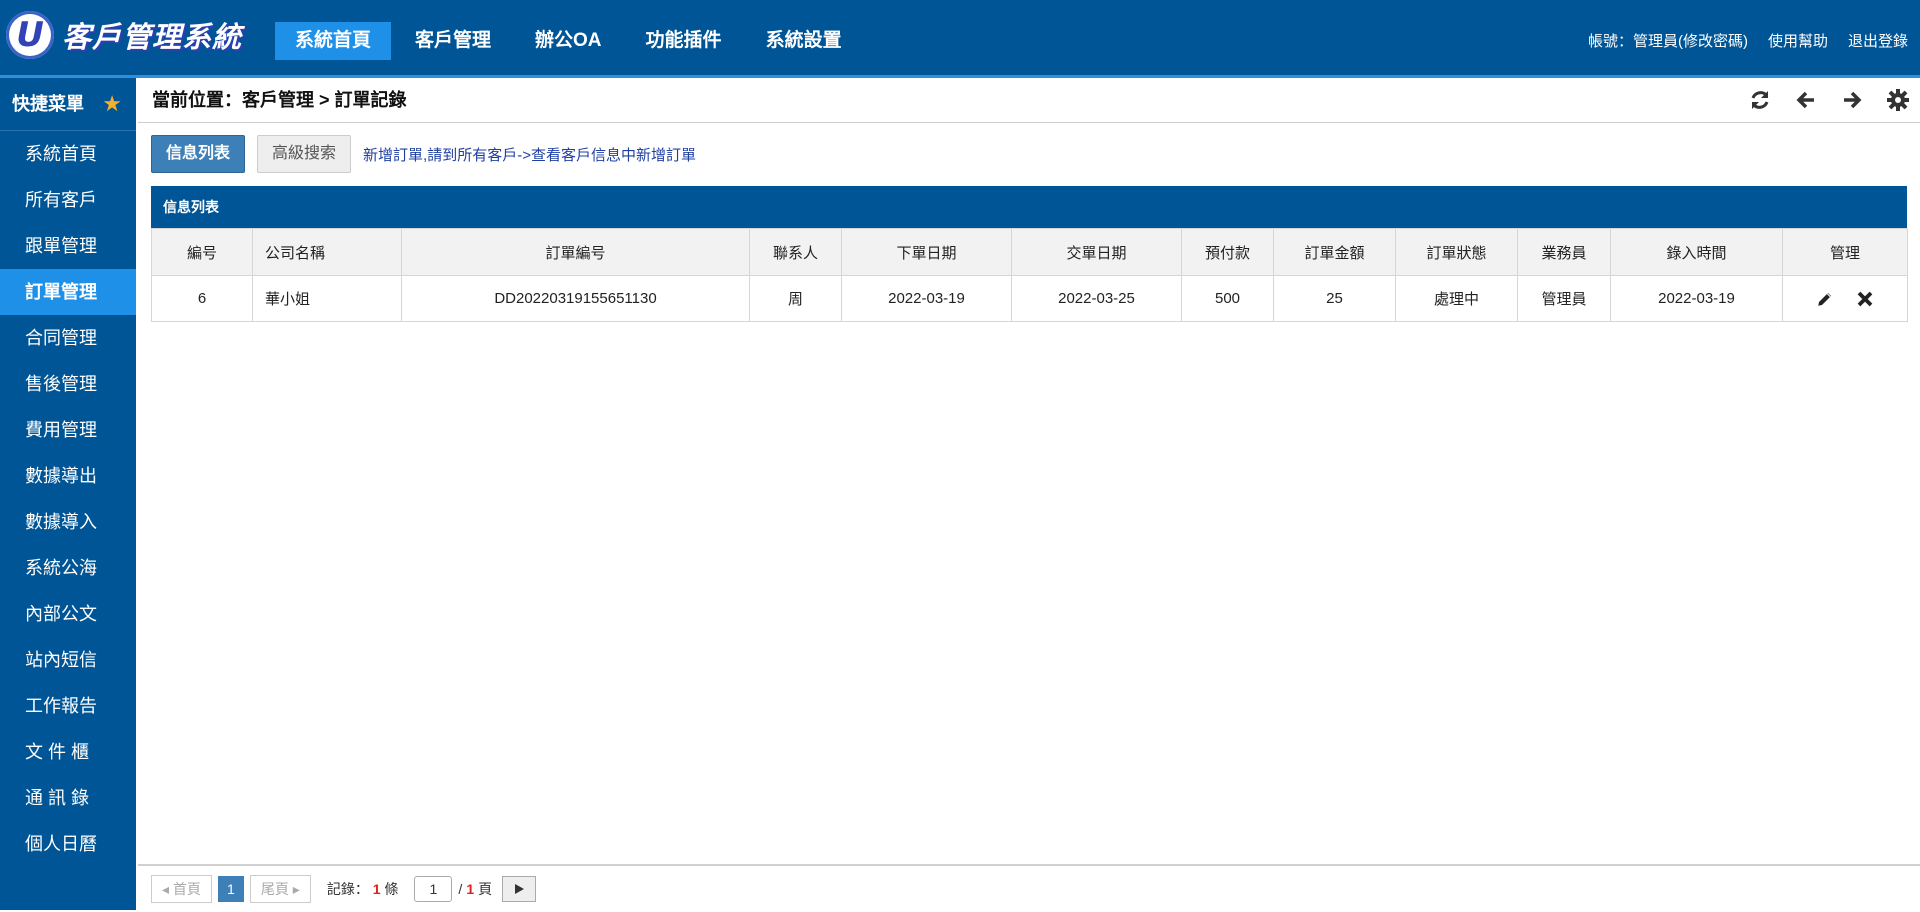 This screenshot has height=912, width=1920. What do you see at coordinates (1845, 252) in the screenshot?
I see `col-manage: 管理` at bounding box center [1845, 252].